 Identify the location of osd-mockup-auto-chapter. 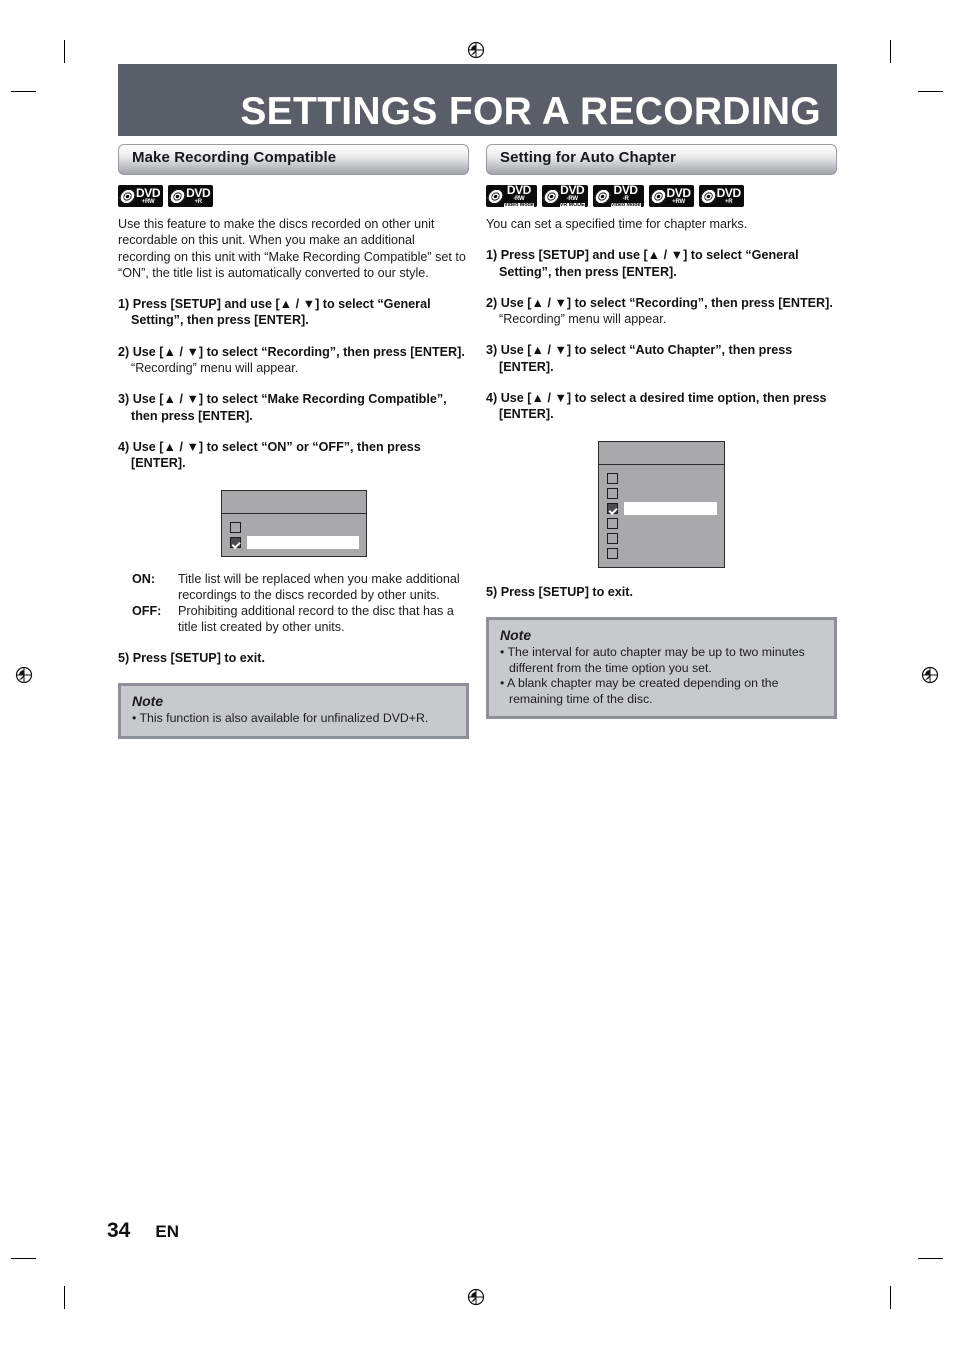
(661, 504).